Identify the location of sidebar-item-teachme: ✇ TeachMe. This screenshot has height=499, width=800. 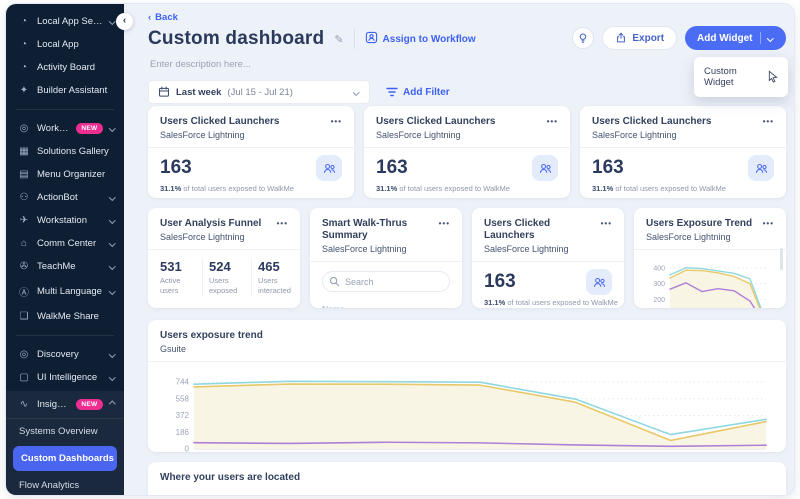
(65, 266).